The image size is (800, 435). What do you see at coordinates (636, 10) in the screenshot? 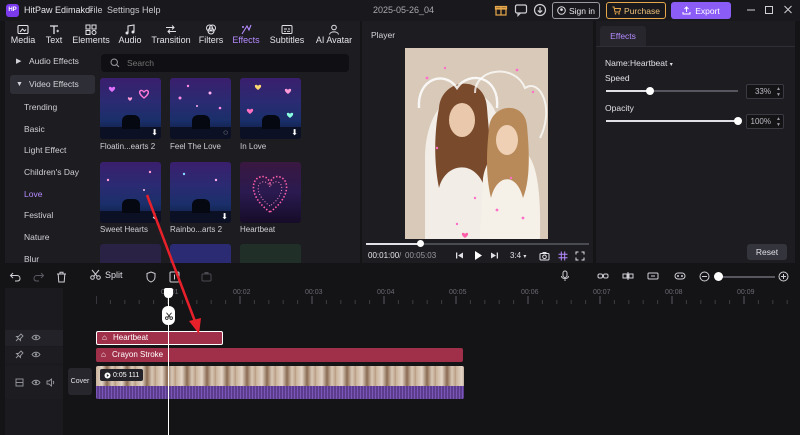
I see `purchase-button: Purchase` at bounding box center [636, 10].